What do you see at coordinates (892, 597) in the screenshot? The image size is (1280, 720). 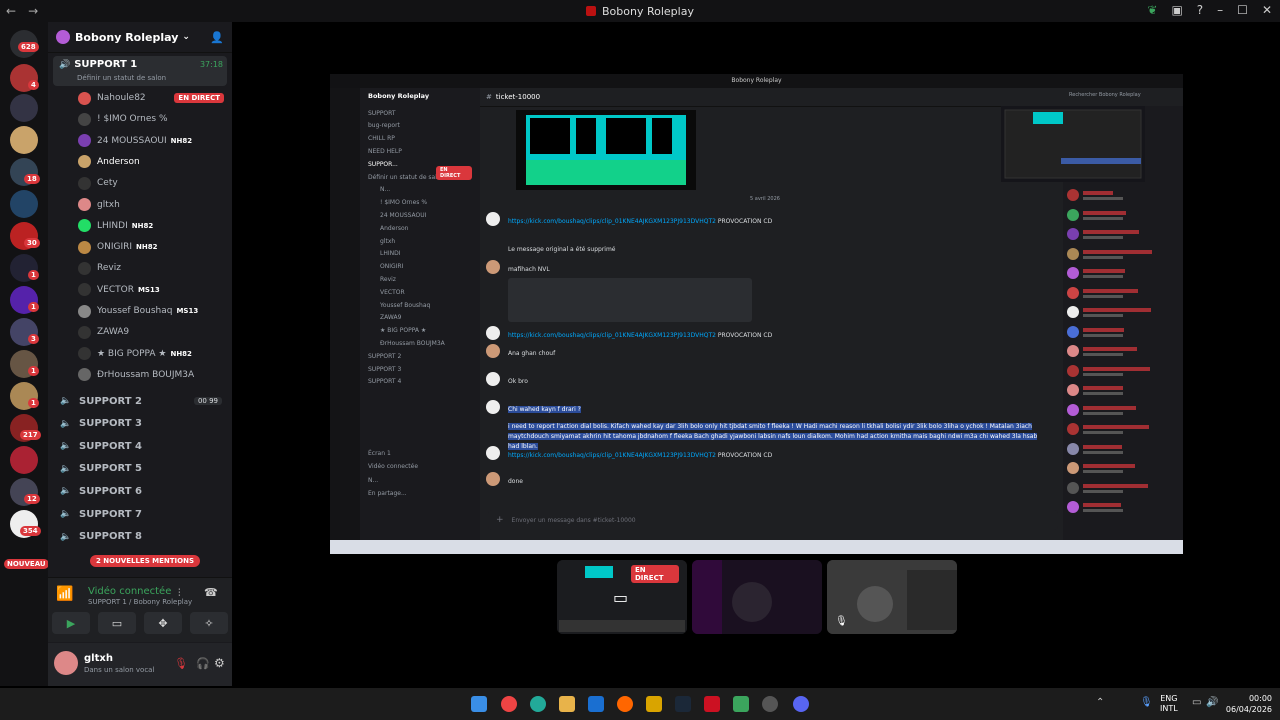 I see `camera-thumbnail: 🎙` at bounding box center [892, 597].